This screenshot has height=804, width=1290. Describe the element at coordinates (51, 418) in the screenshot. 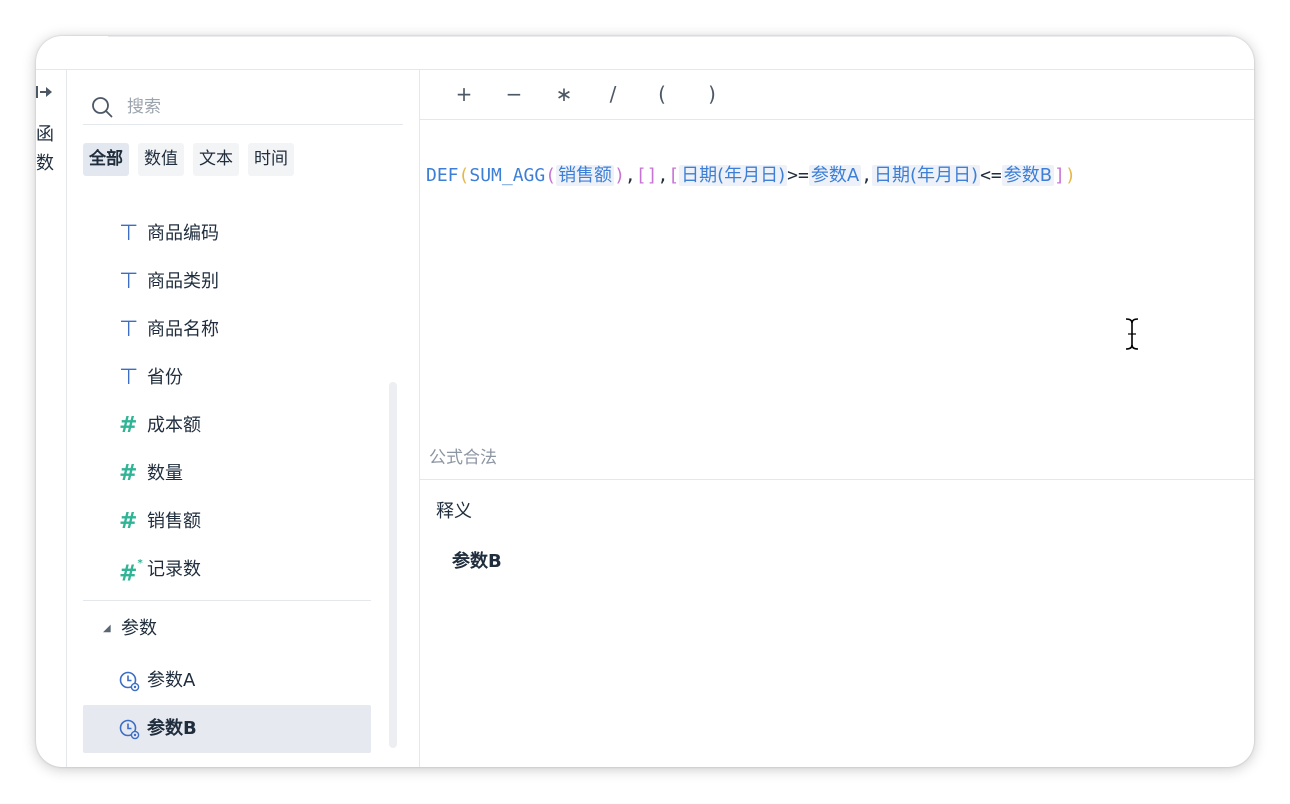

I see `function-sidebar-strip: 函数` at that location.